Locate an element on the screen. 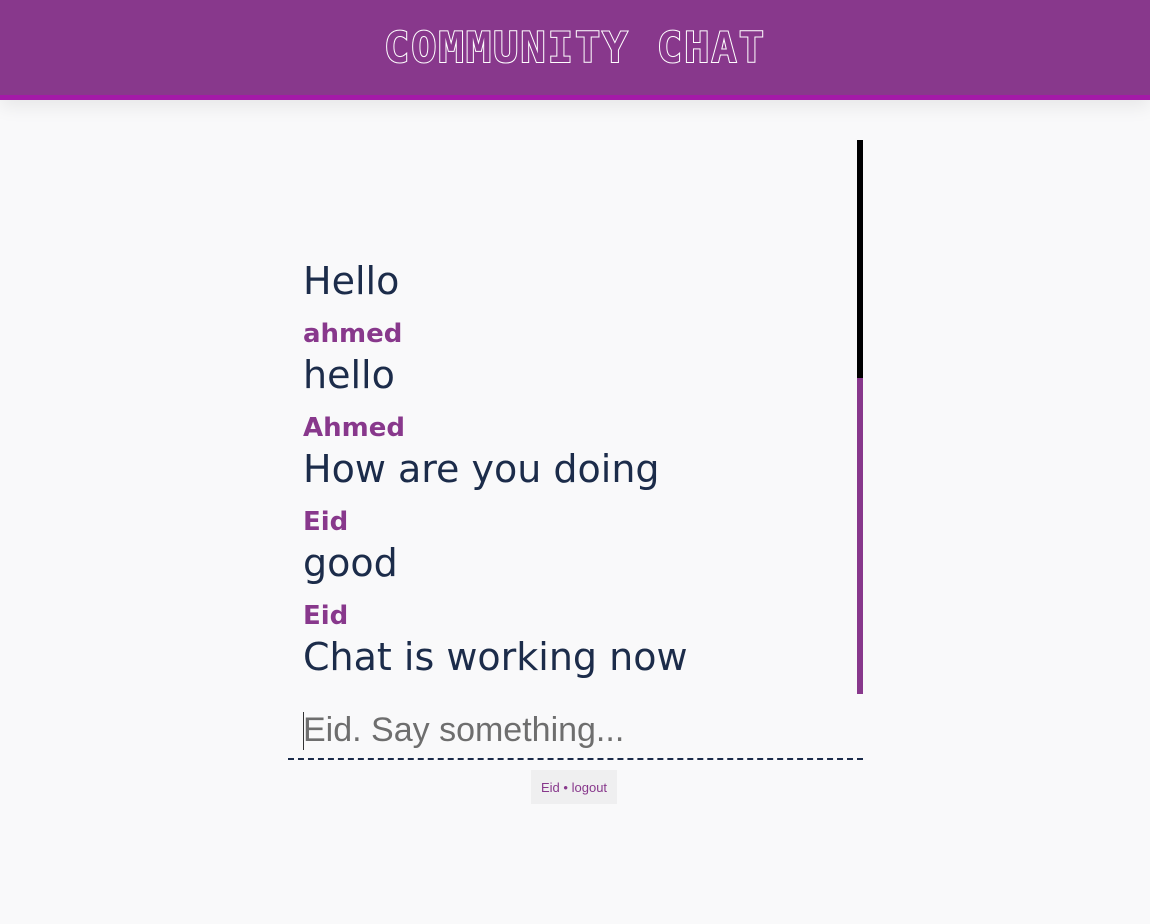 The width and height of the screenshot is (1150, 924). message-text: Chat is working now is located at coordinates (495, 657).